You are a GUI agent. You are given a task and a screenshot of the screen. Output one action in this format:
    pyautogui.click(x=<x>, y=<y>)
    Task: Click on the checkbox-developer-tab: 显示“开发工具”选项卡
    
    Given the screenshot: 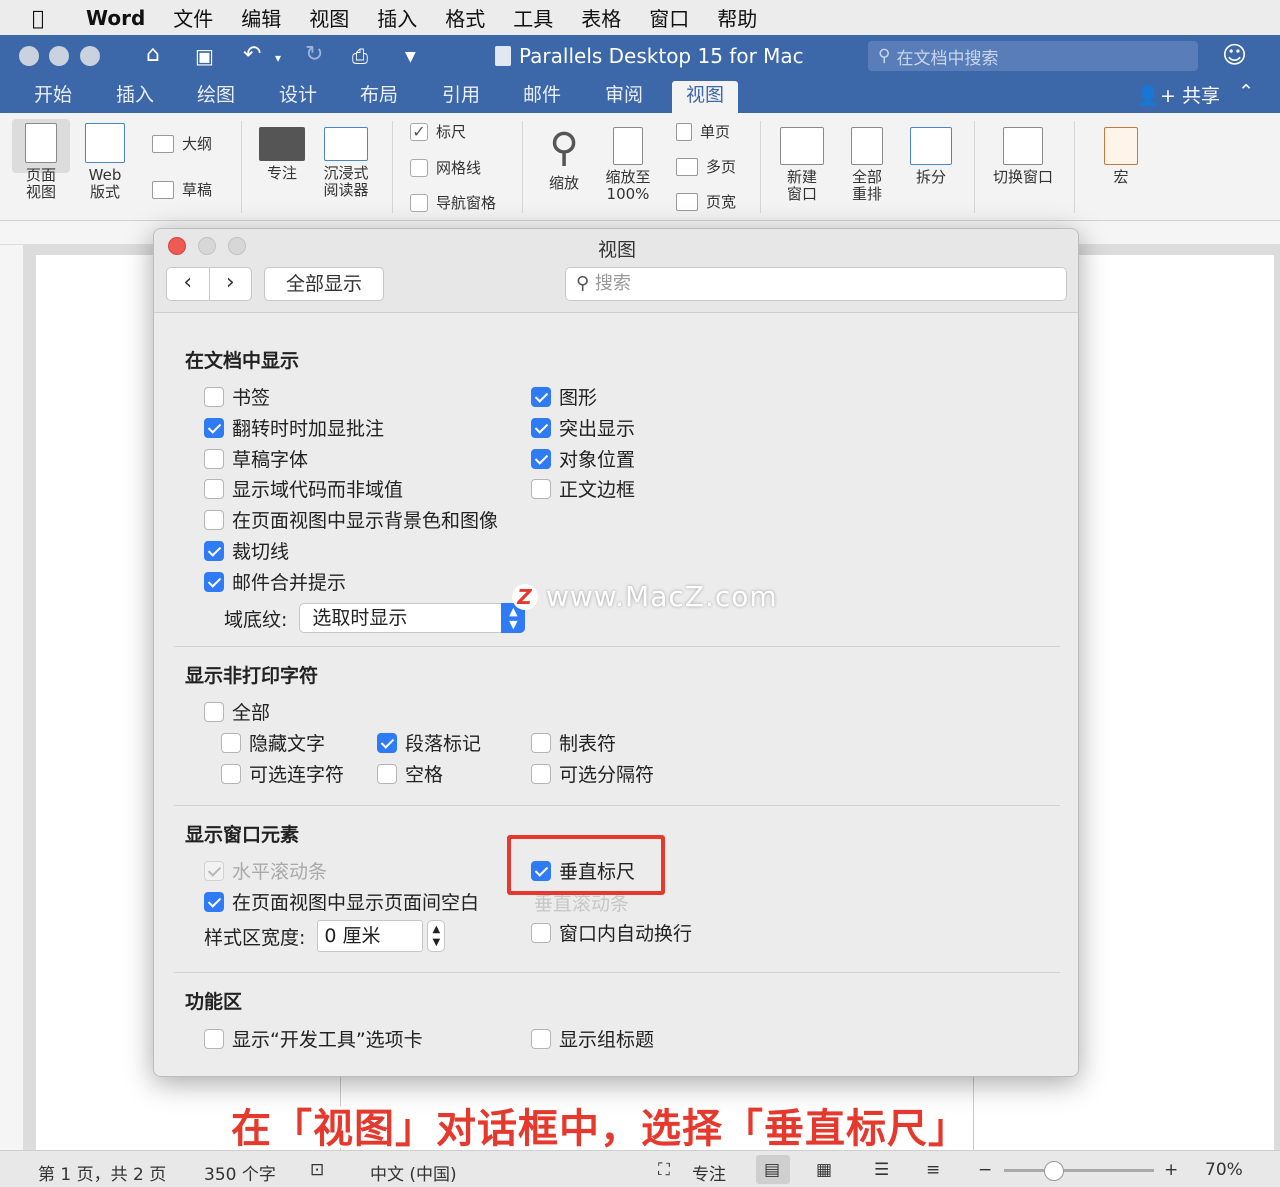 What is the action you would take?
    pyautogui.click(x=313, y=1038)
    